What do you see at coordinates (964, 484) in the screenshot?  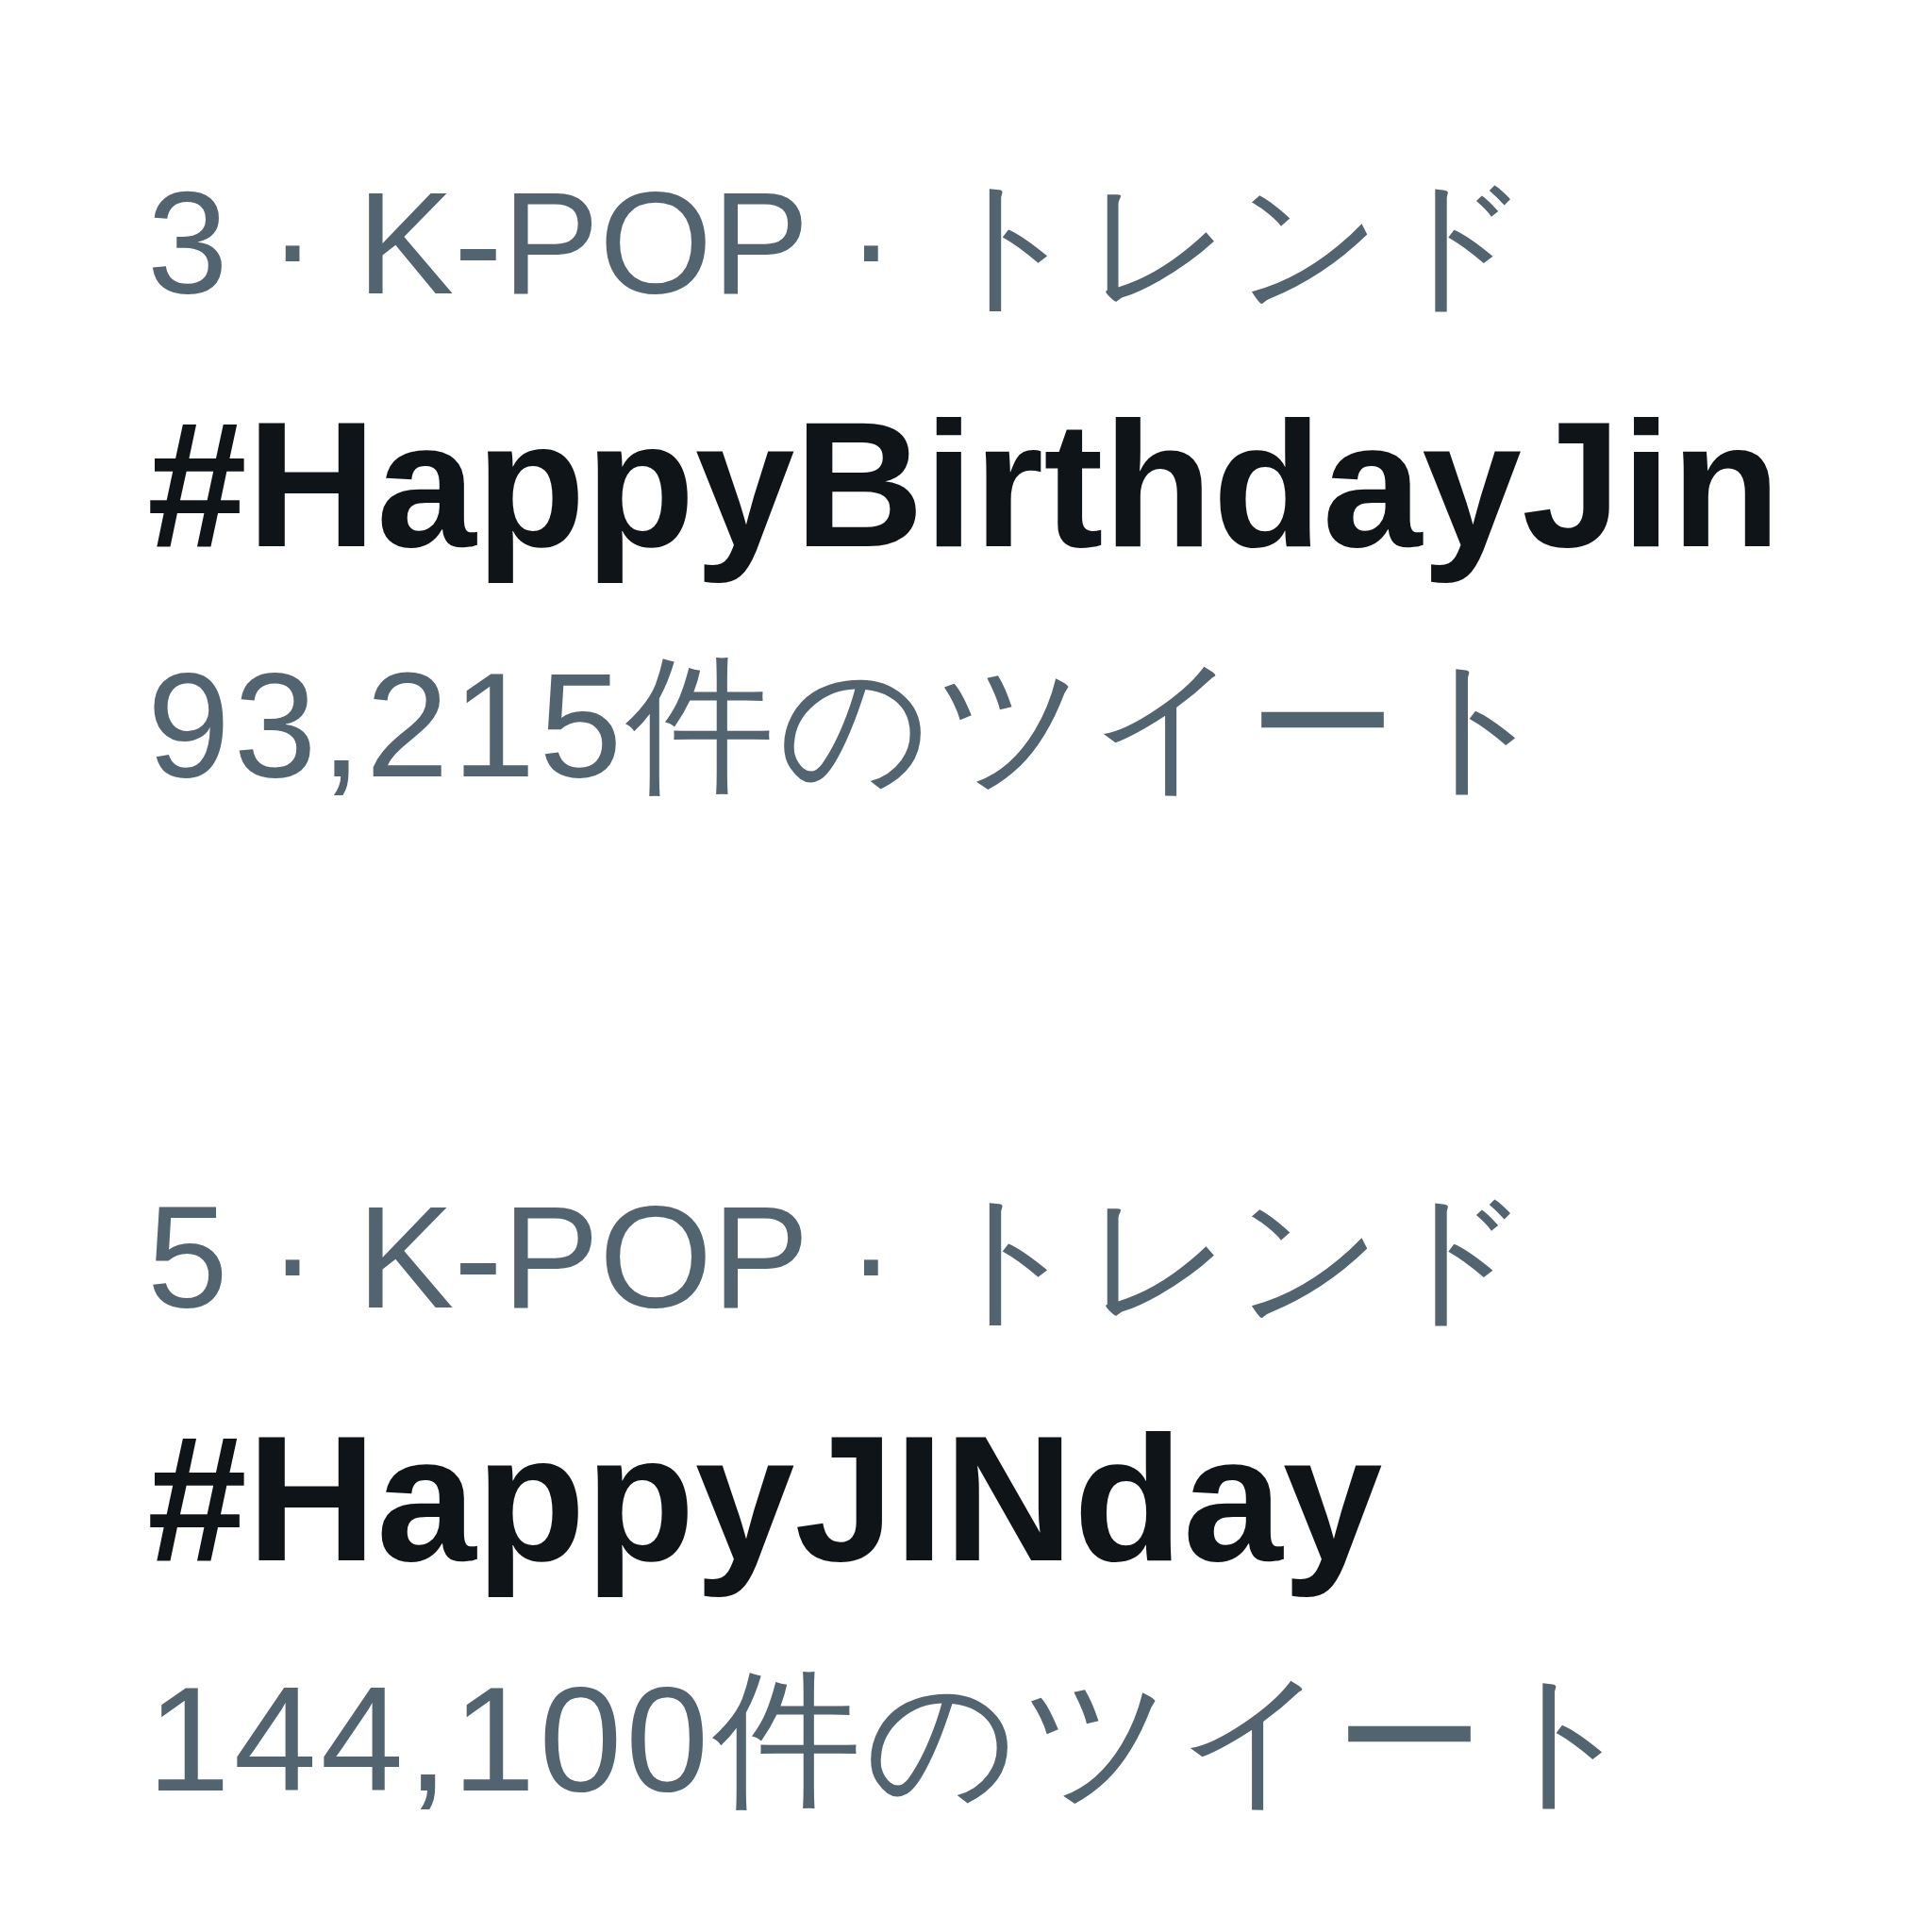 I see `trend-hashtag: #HappyBirthdayJin` at bounding box center [964, 484].